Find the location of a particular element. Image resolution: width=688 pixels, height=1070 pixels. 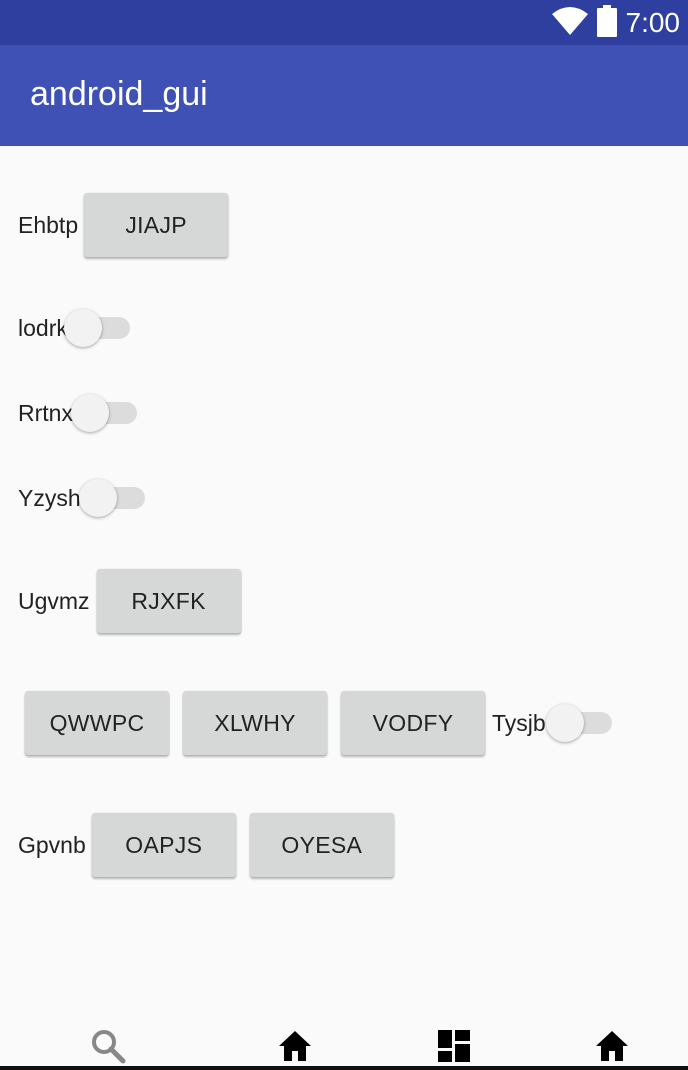

app-title: android_gui is located at coordinates (119, 94).